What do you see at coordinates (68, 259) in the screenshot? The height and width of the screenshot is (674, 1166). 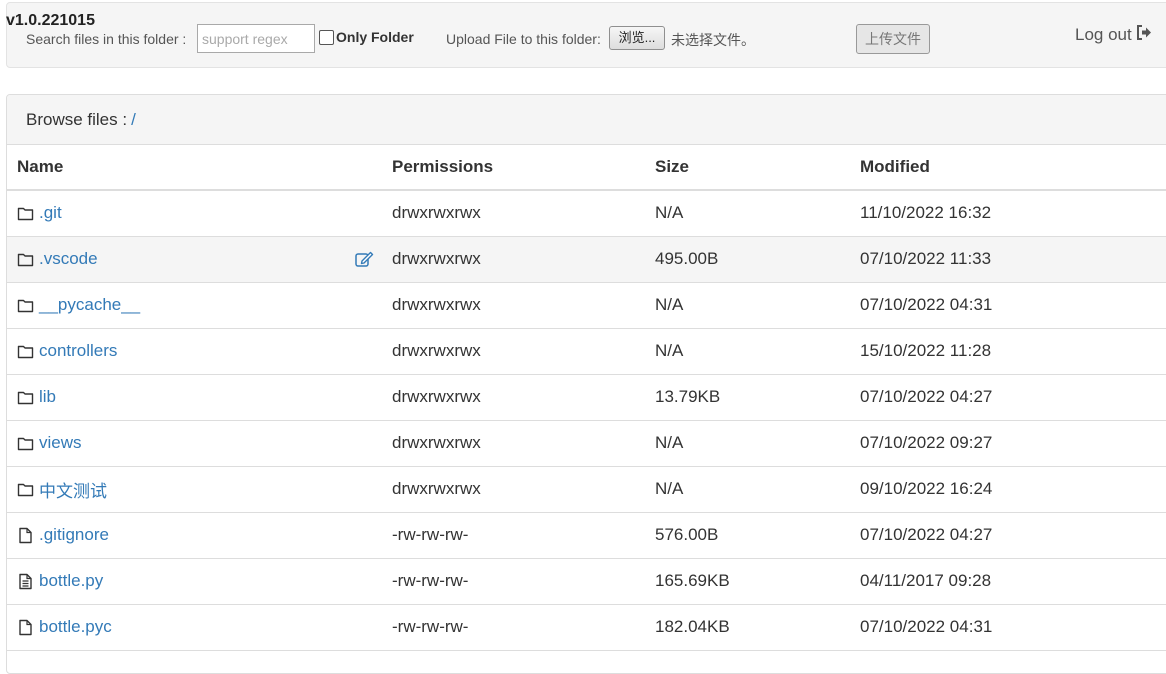 I see `file-name-link: .vscode` at bounding box center [68, 259].